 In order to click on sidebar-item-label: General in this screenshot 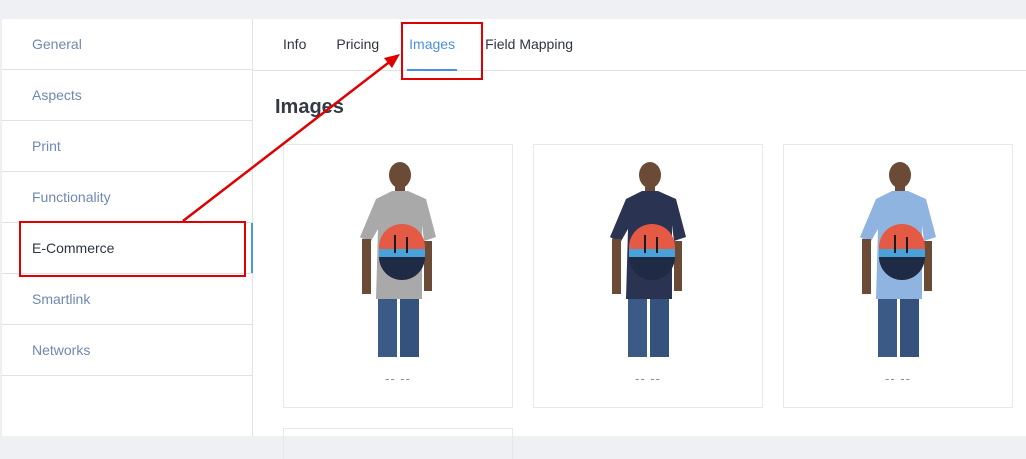, I will do `click(57, 44)`.